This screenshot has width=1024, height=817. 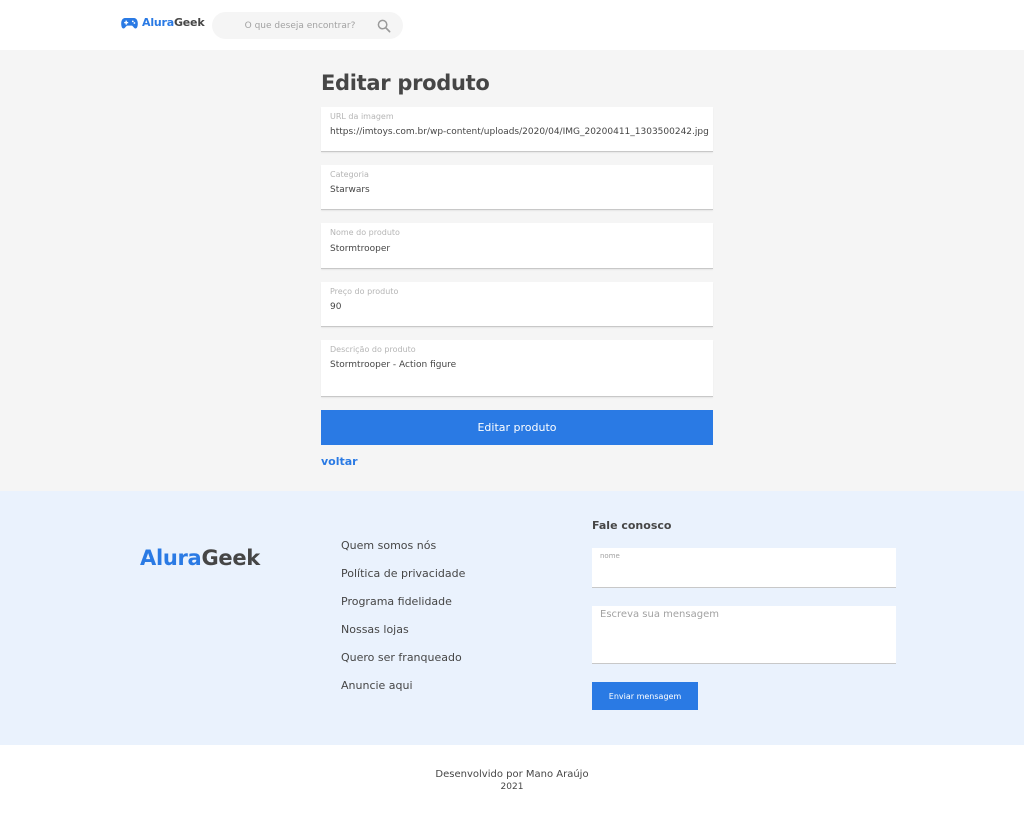 I want to click on page-title: Editar produto, so click(x=405, y=83).